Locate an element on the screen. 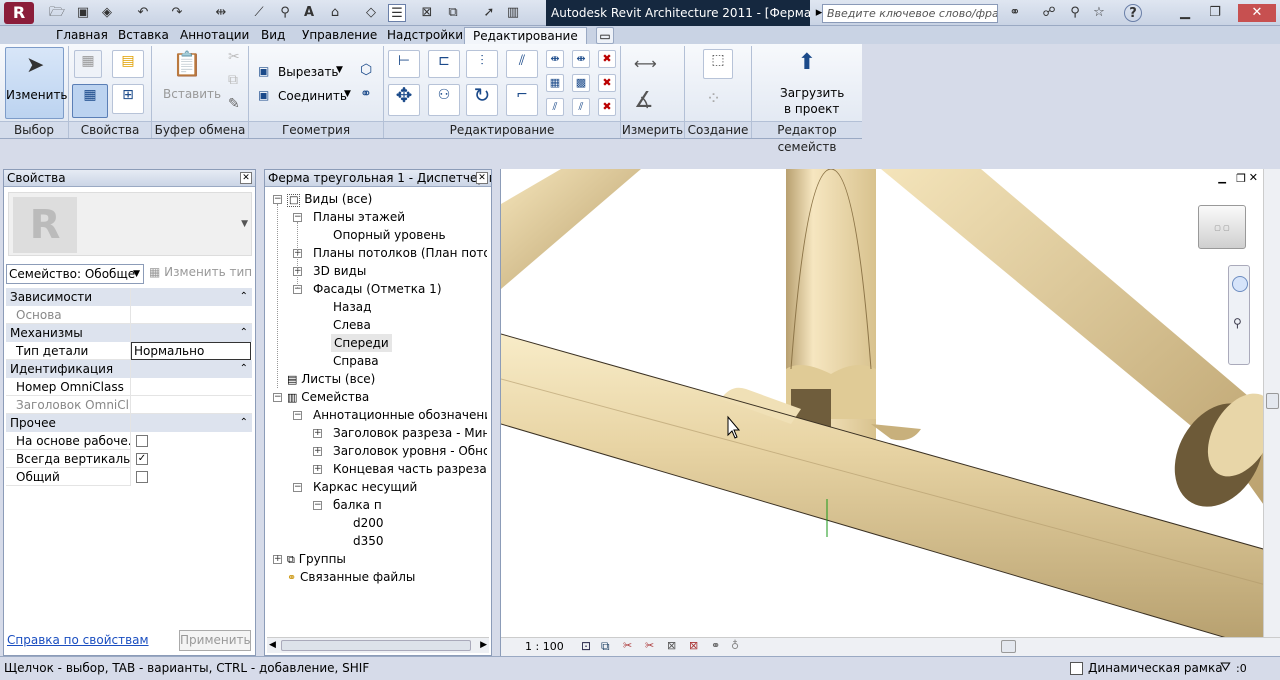  viewport-hscroll-thumb is located at coordinates (1008, 646).